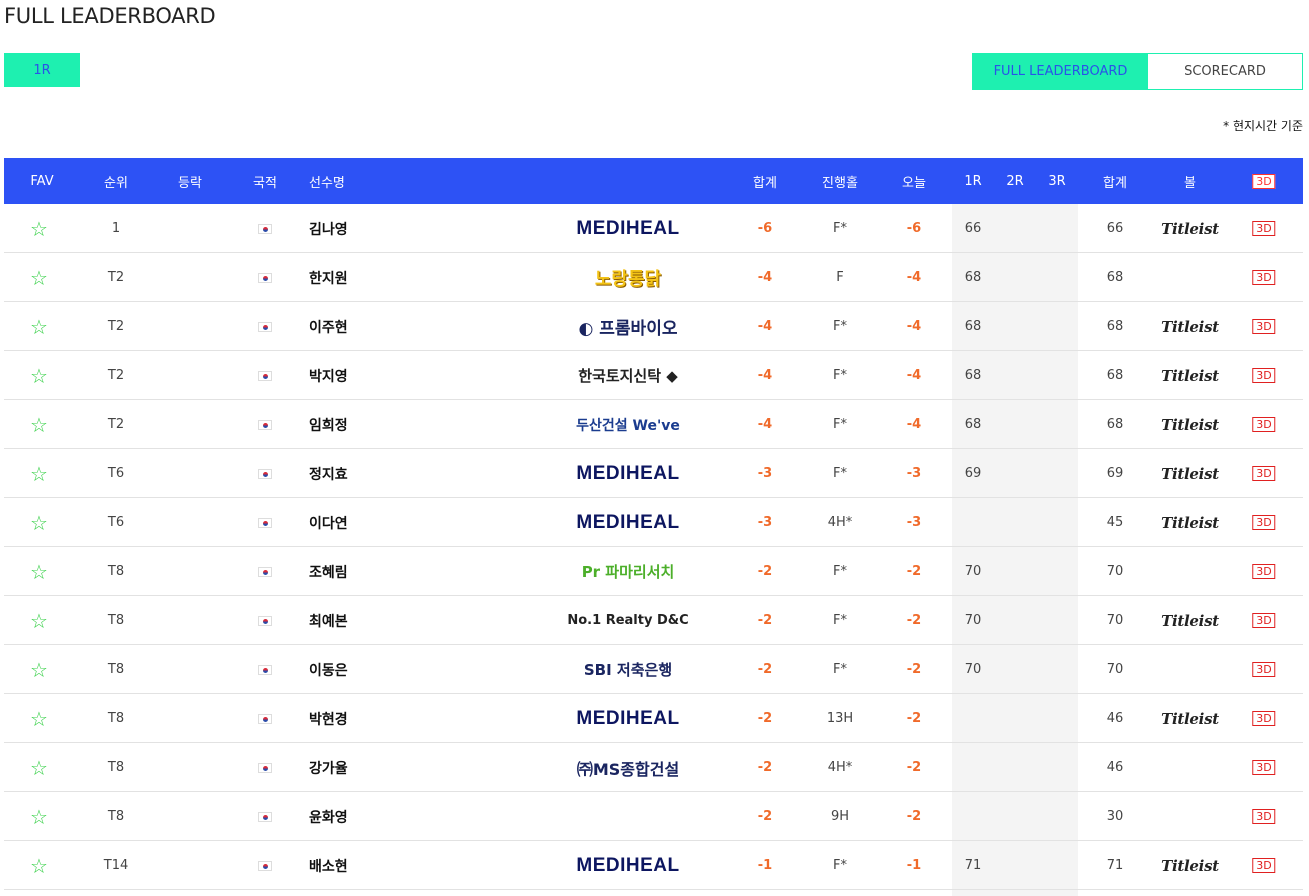  What do you see at coordinates (328, 767) in the screenshot?
I see `player-name: 강가율` at bounding box center [328, 767].